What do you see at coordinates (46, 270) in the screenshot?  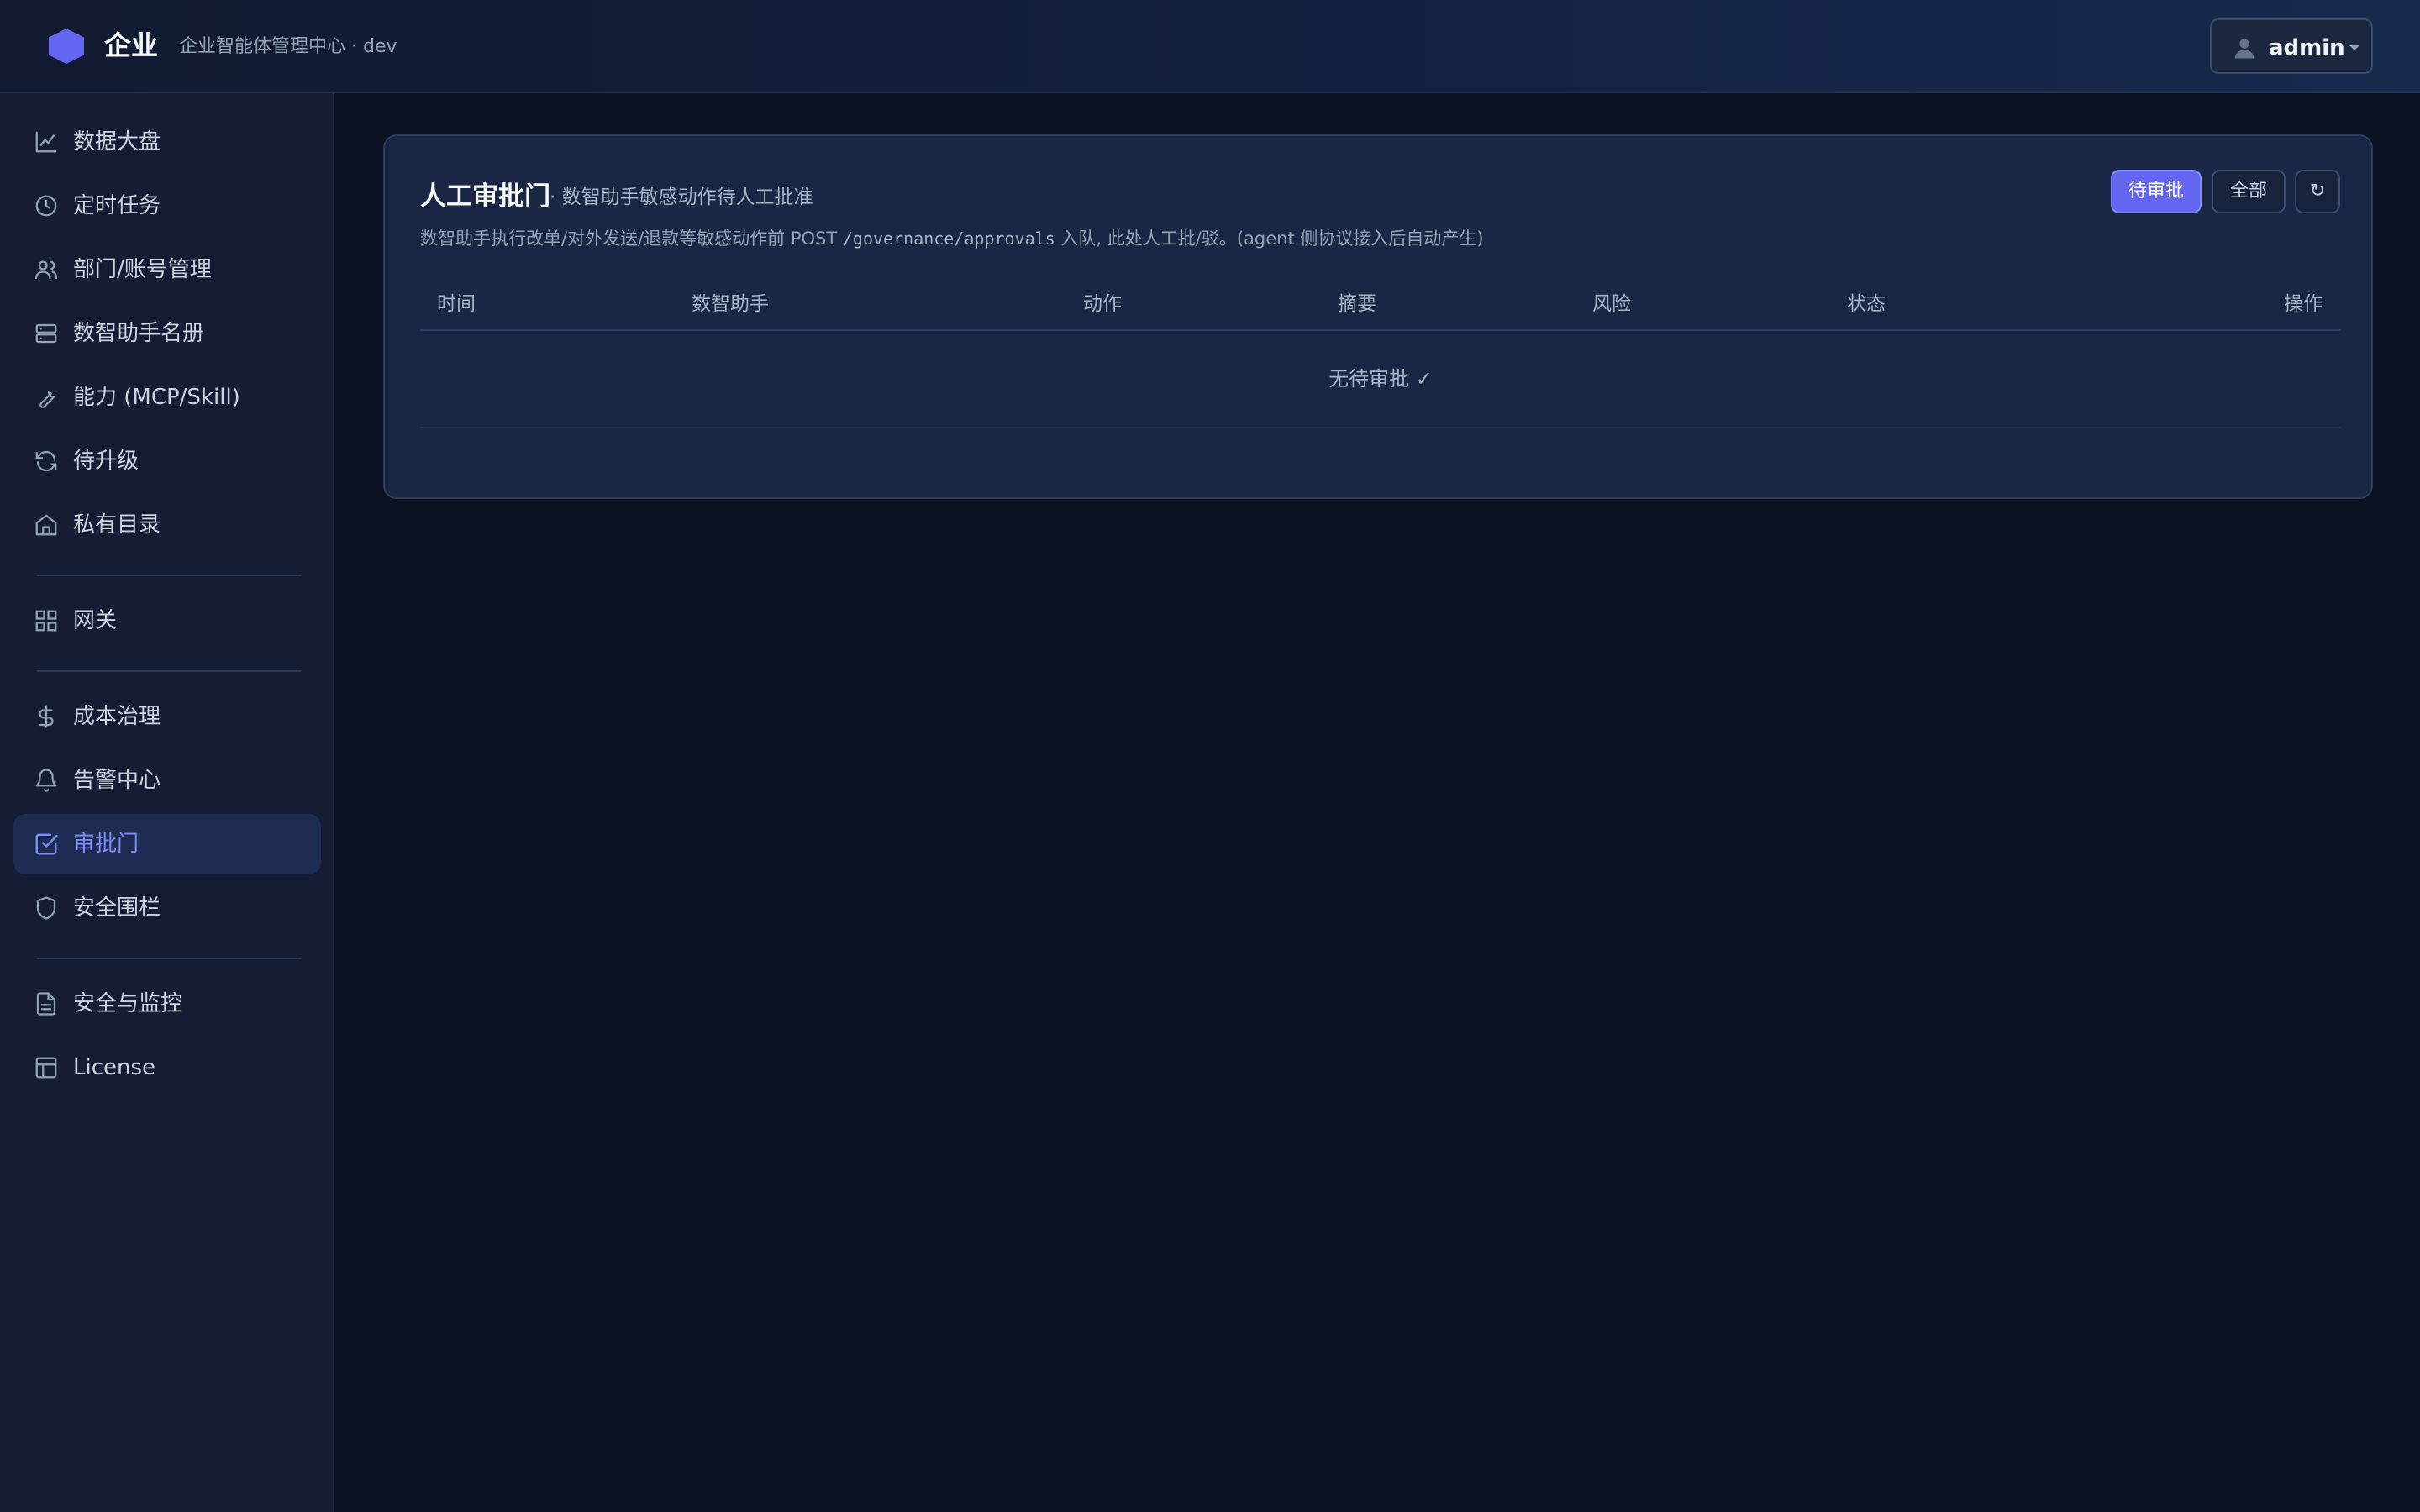 I see `users-icon` at bounding box center [46, 270].